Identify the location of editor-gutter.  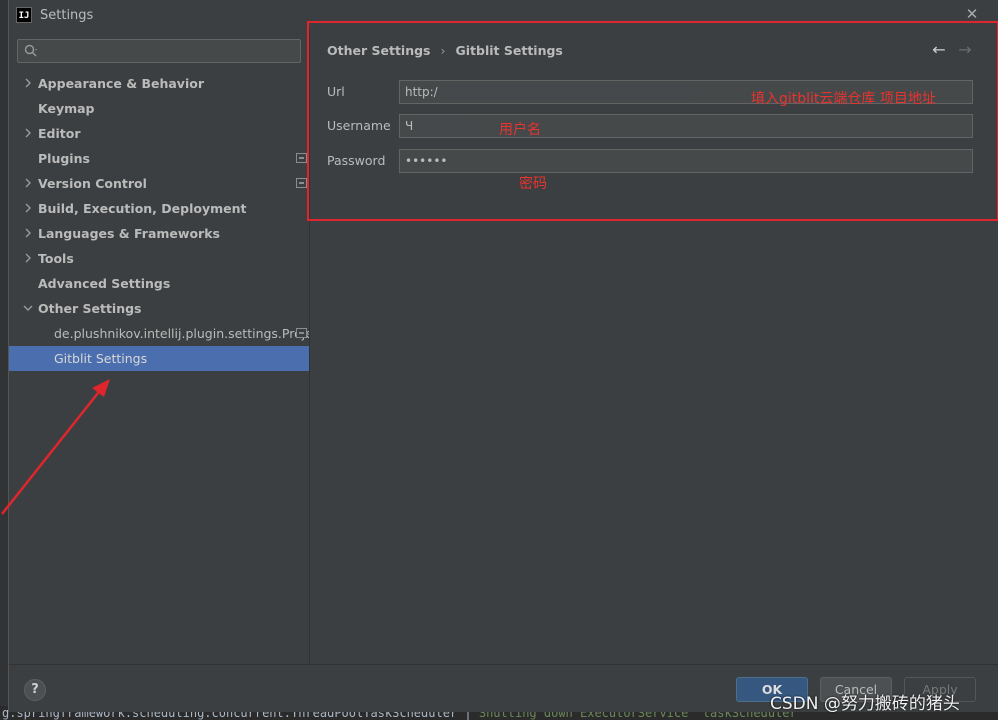
(4, 360).